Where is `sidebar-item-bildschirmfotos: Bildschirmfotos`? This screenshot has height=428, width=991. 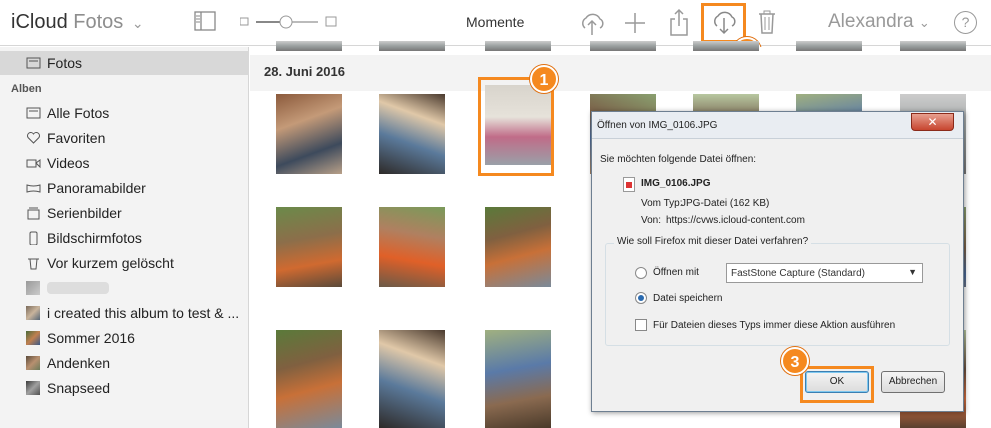 sidebar-item-bildschirmfotos: Bildschirmfotos is located at coordinates (124, 238).